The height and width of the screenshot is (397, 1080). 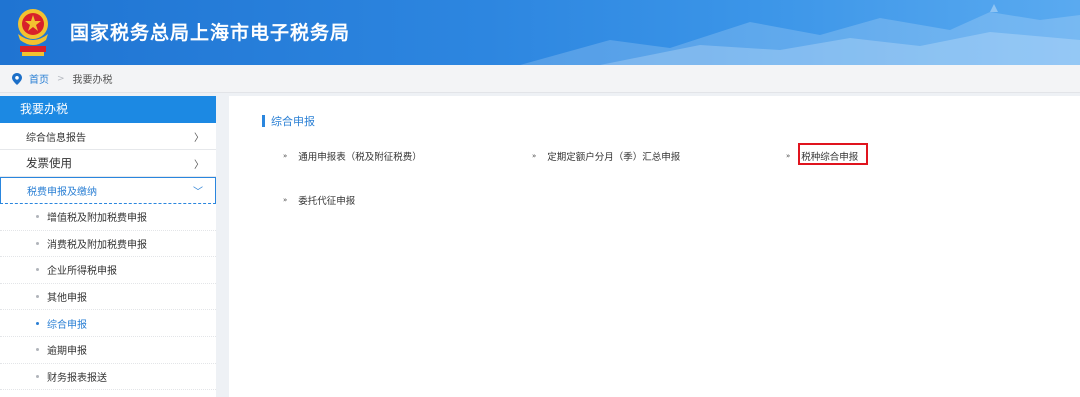 What do you see at coordinates (614, 157) in the screenshot?
I see `entry-label: 定期定额户分月（季）汇总申报` at bounding box center [614, 157].